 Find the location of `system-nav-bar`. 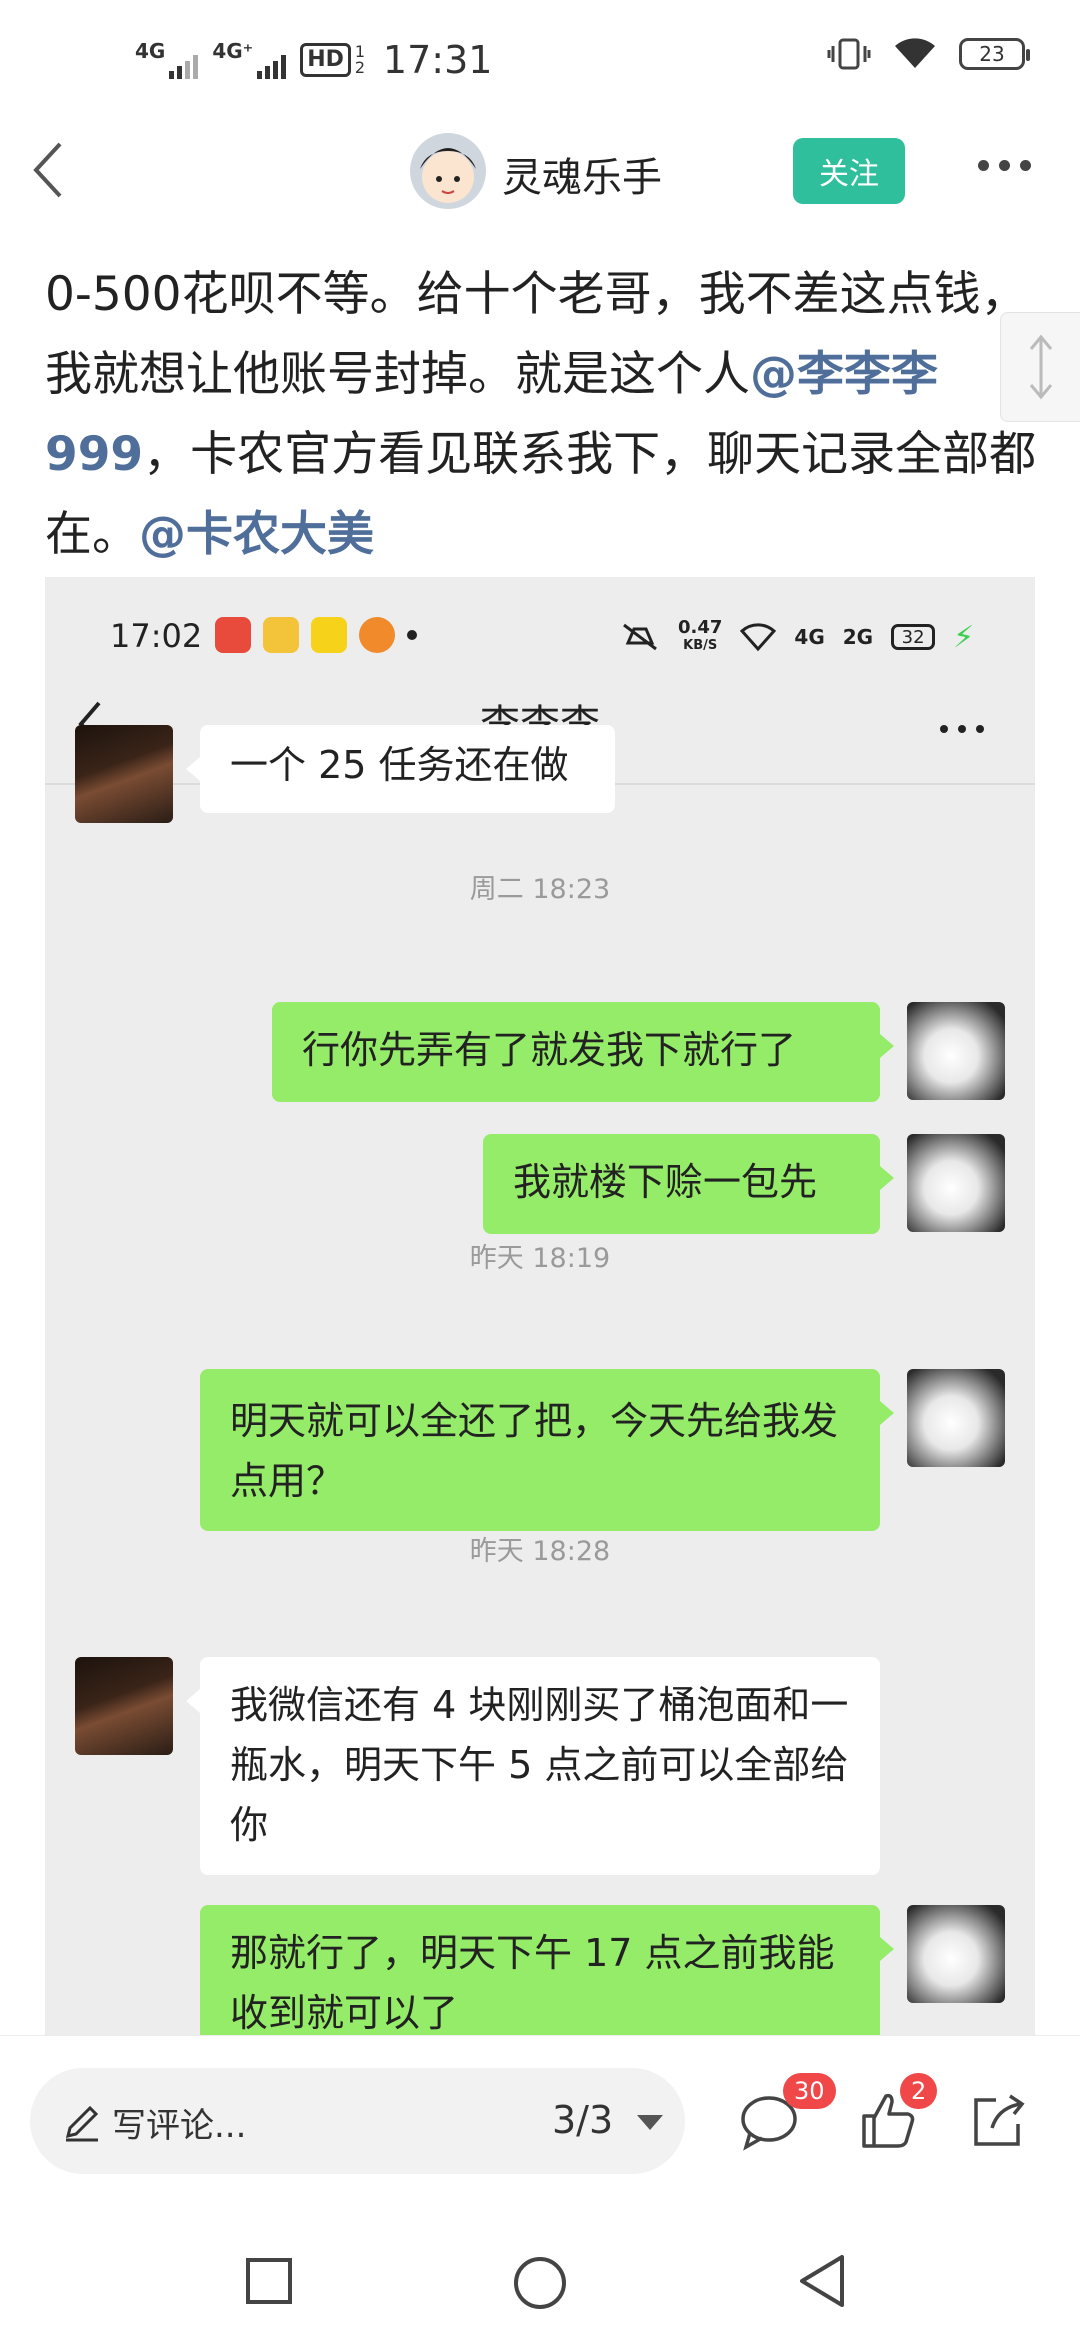

system-nav-bar is located at coordinates (540, 2272).